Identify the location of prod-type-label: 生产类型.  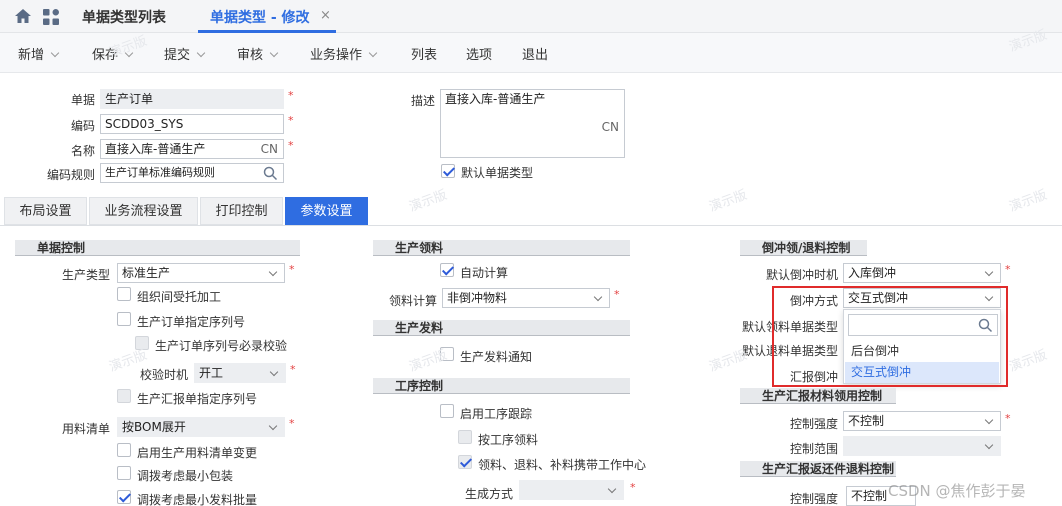
(85, 275).